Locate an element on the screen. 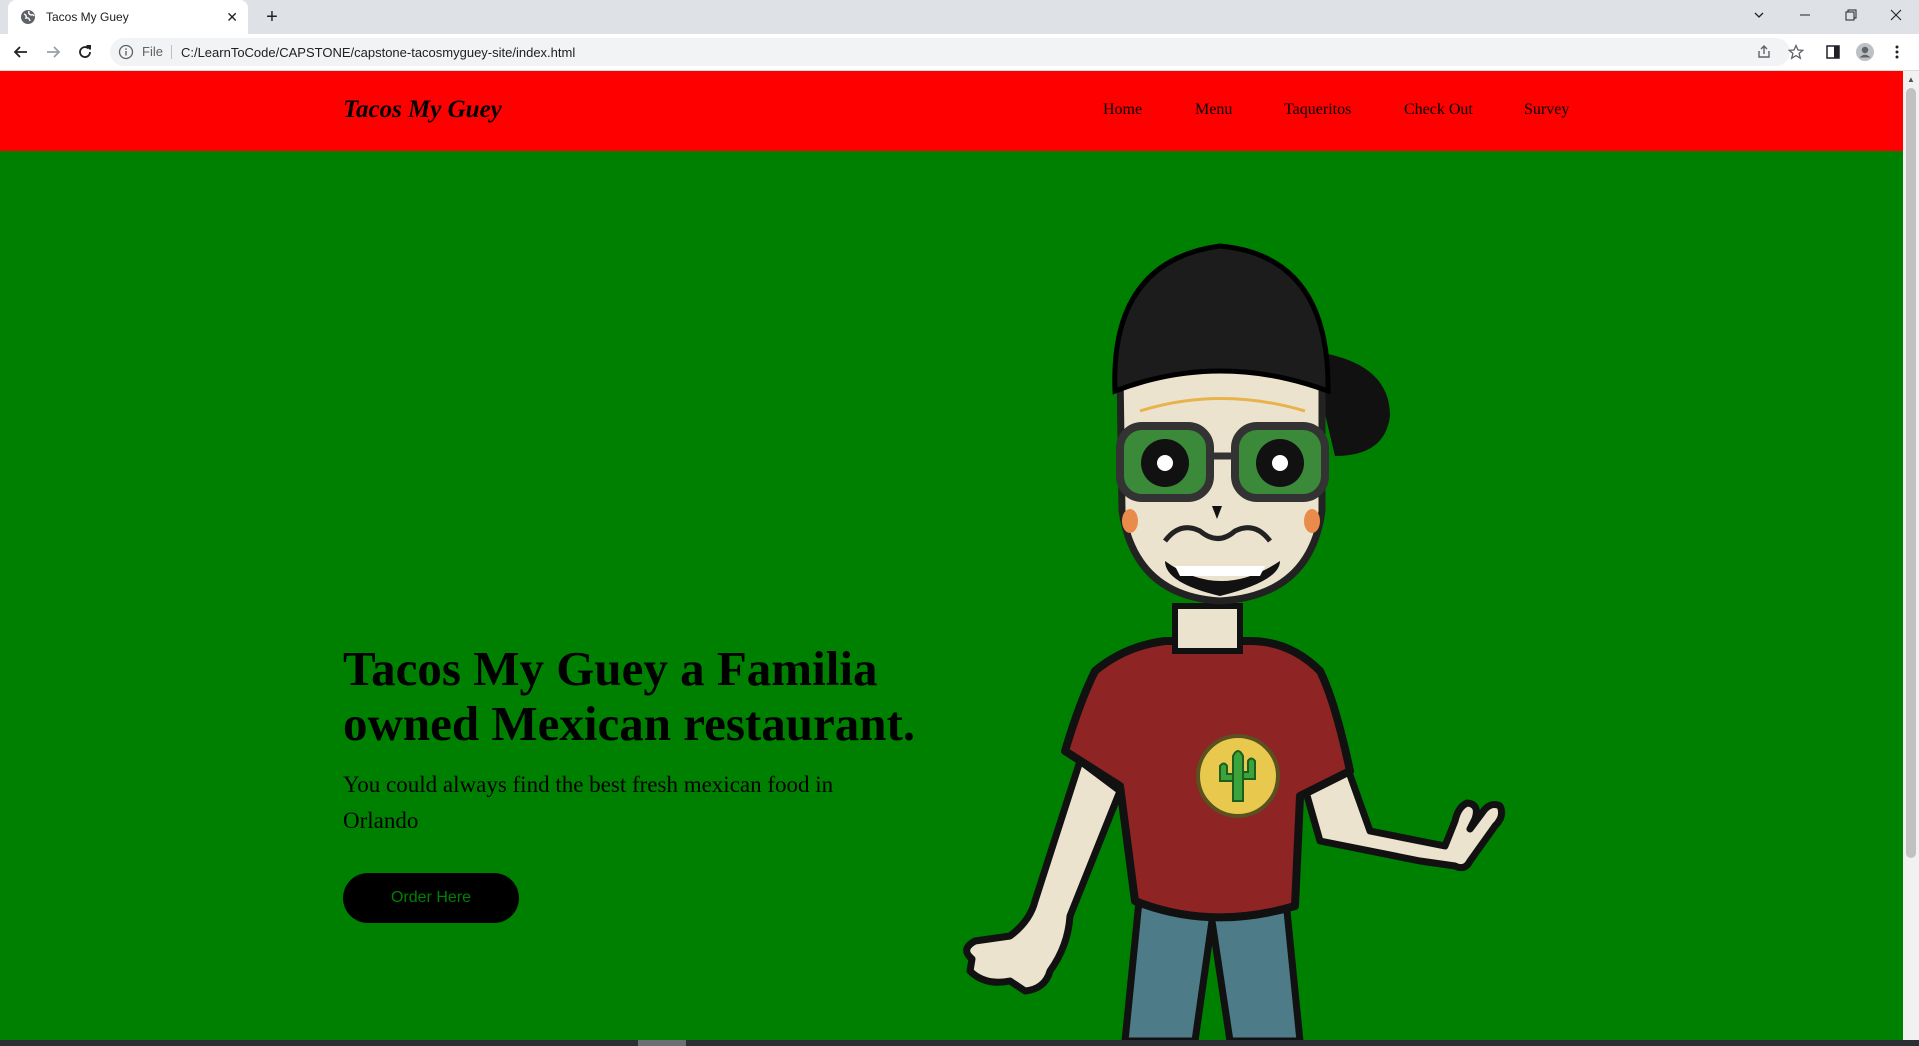 This screenshot has width=1919, height=1046. site-brand: Tacos My Guey is located at coordinates (422, 110).